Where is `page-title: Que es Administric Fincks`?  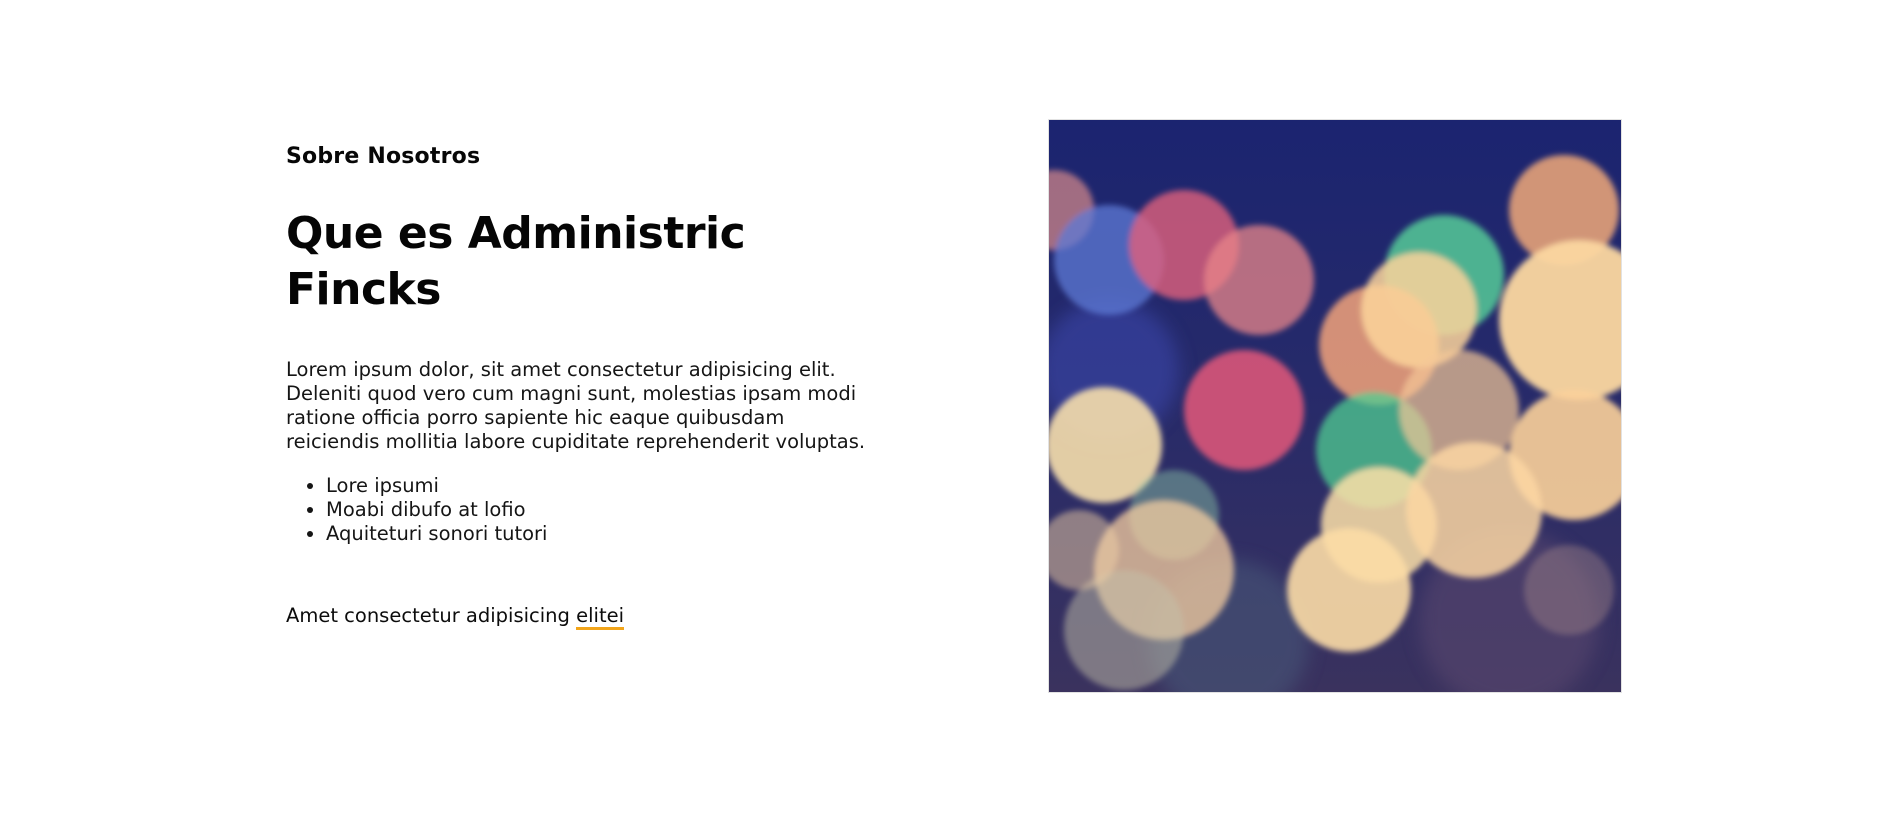 page-title: Que es Administric Fincks is located at coordinates (516, 261).